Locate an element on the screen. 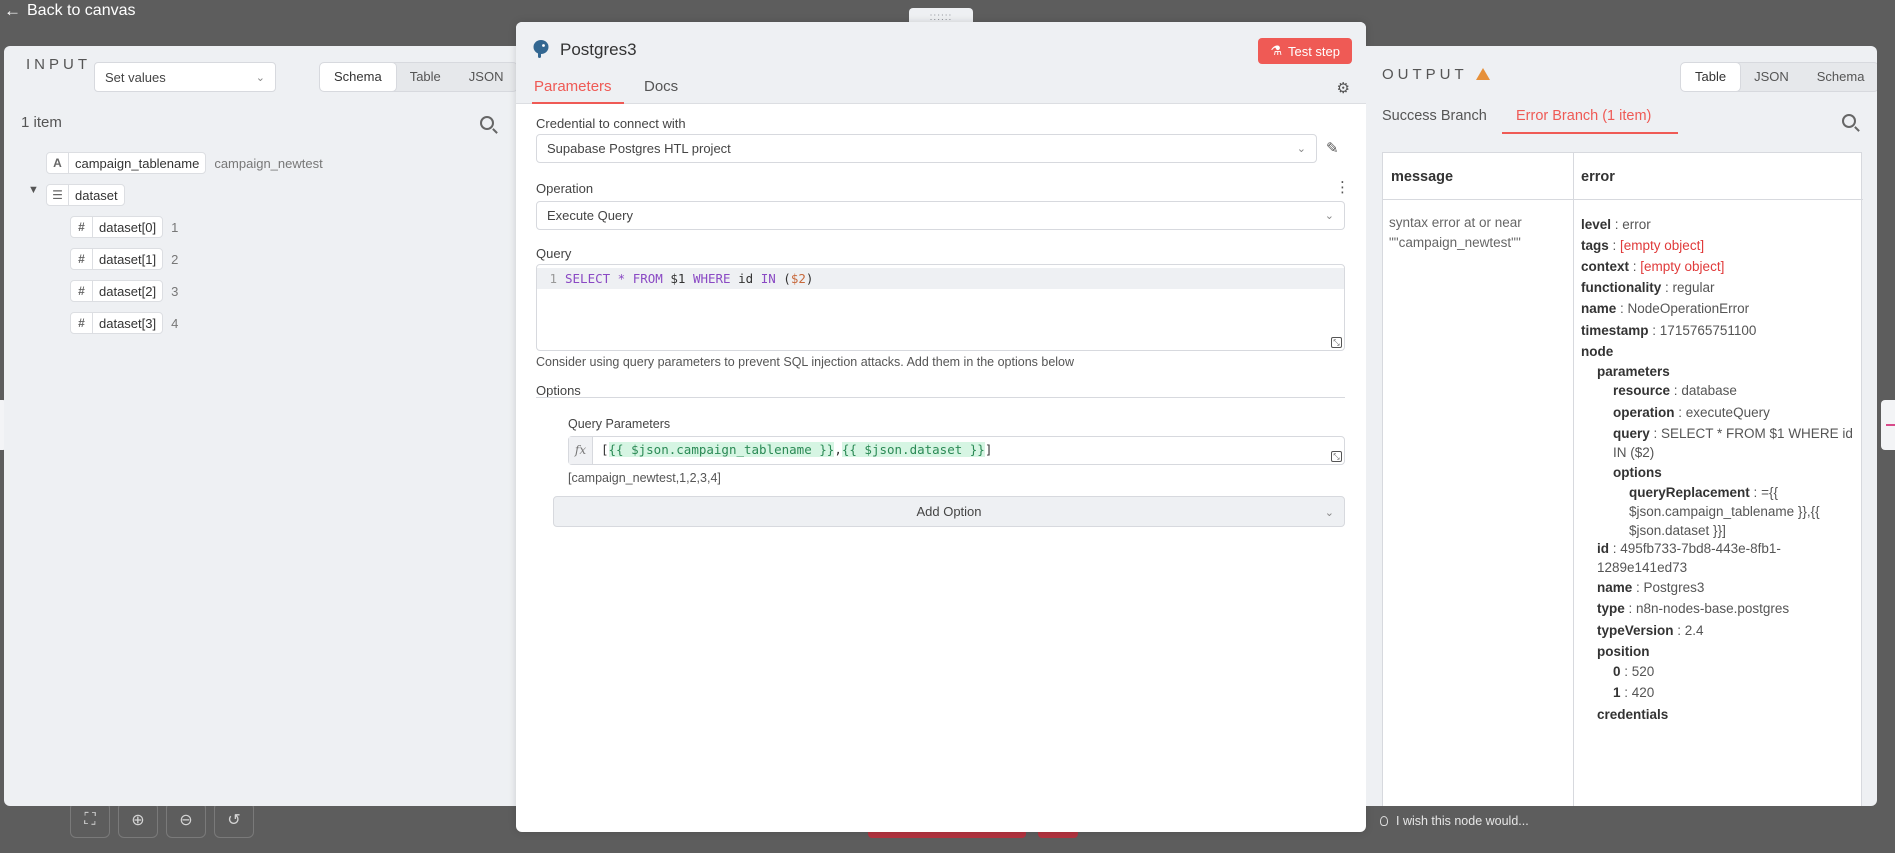 This screenshot has height=853, width=1895. schema-field-chip: ☰ dataset is located at coordinates (85, 195).